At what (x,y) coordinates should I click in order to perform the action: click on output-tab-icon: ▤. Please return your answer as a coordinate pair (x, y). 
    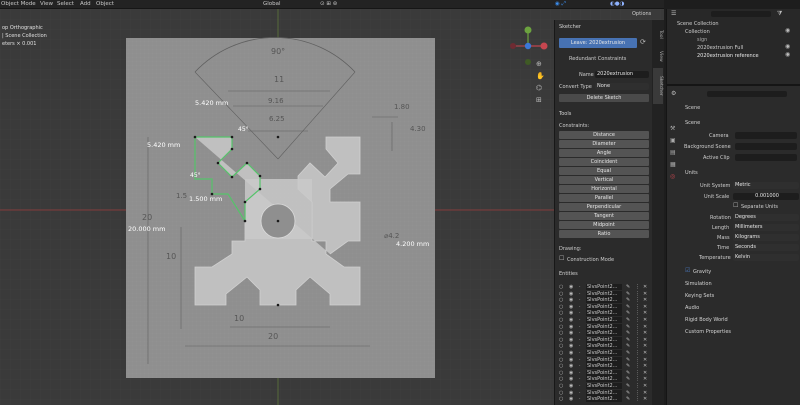
    Looking at the image, I should click on (673, 153).